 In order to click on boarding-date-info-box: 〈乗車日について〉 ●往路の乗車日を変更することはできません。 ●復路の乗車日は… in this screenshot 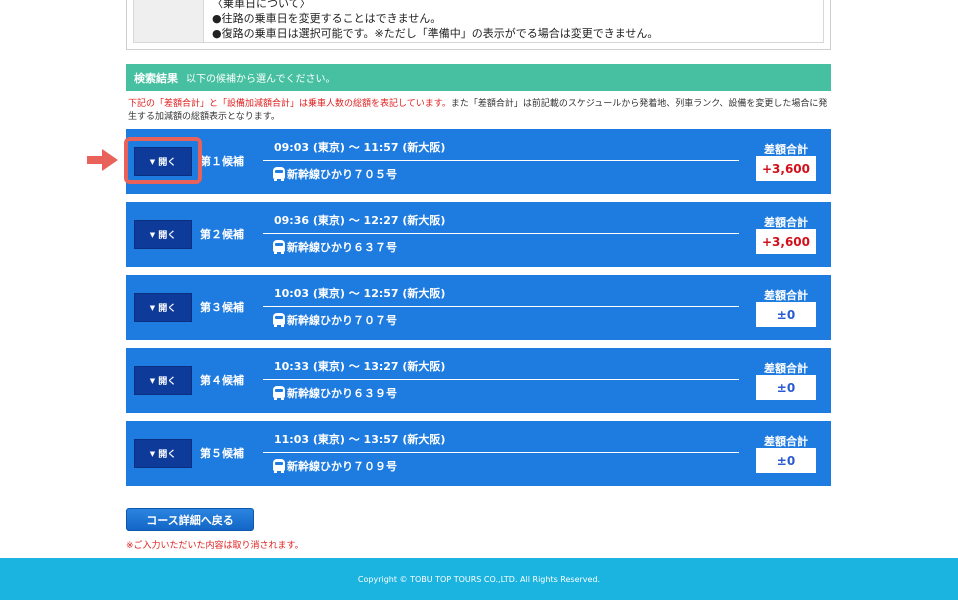, I will do `click(478, 25)`.